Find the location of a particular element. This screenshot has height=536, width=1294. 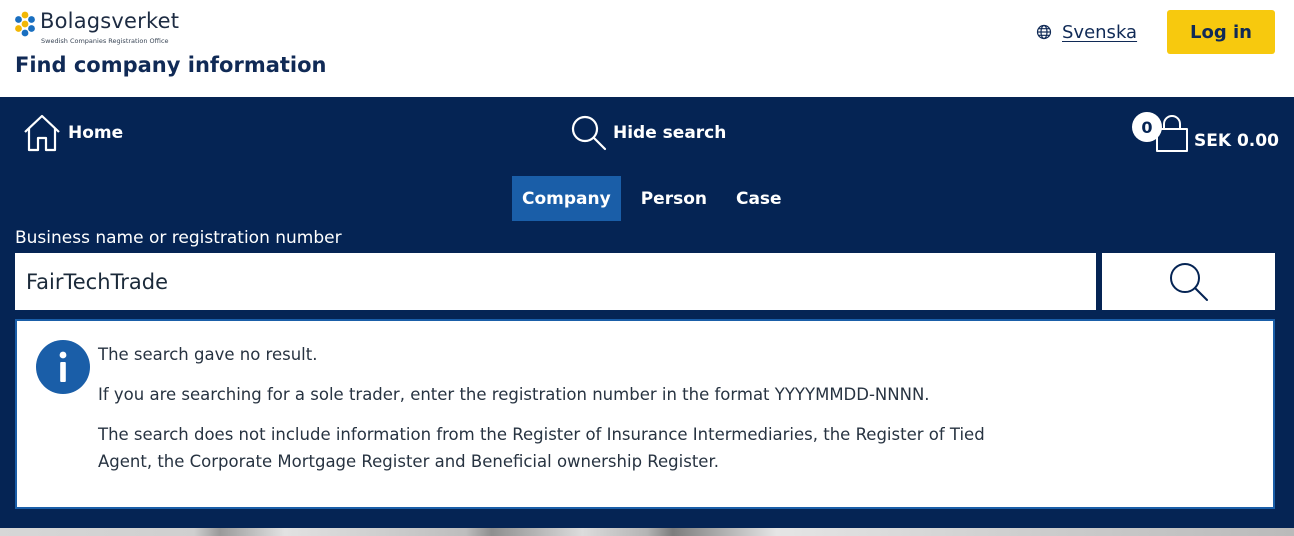

background-photo is located at coordinates (647, 532).